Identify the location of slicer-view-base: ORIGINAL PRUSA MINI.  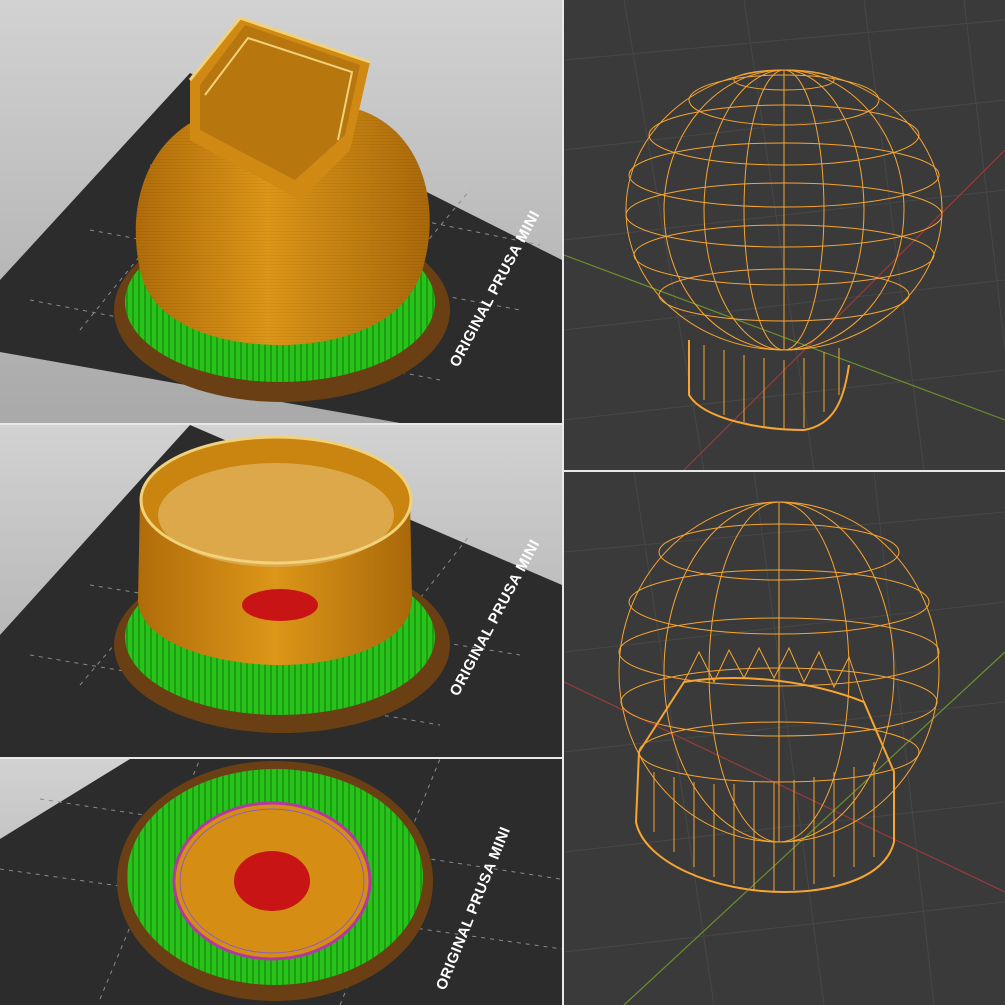
(281, 882).